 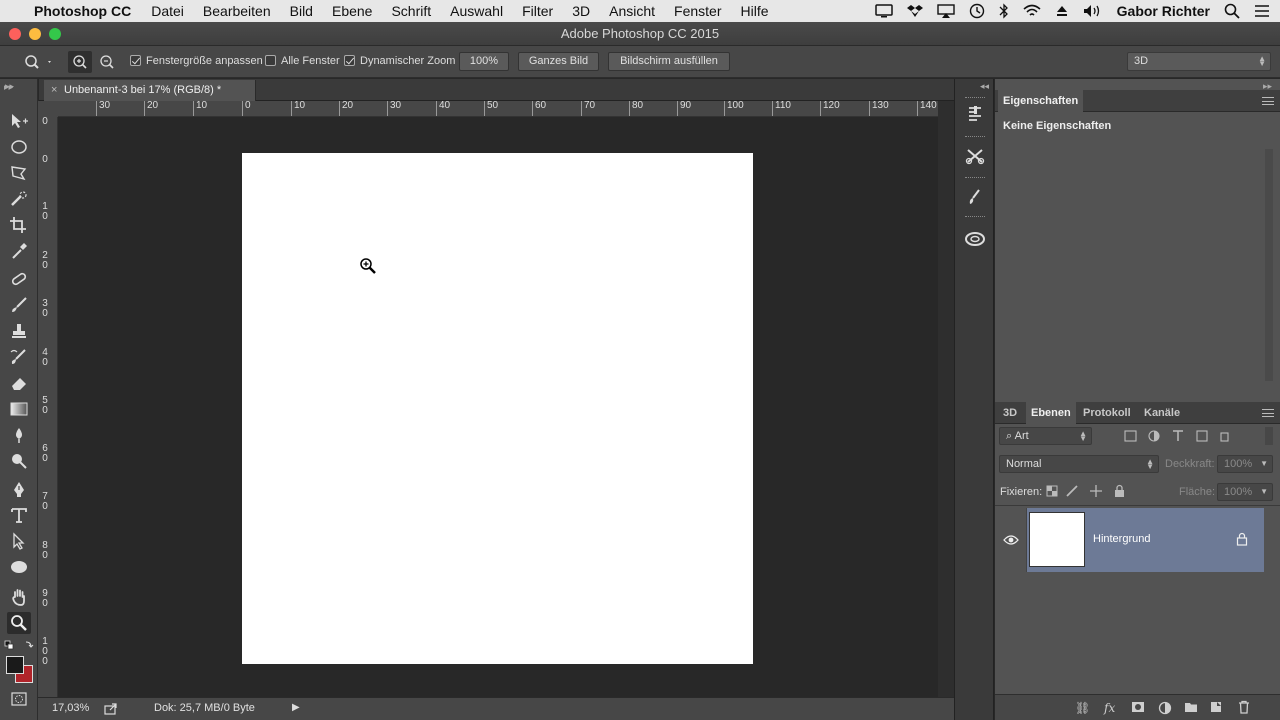 I want to click on dropbox-icon, so click(x=914, y=11).